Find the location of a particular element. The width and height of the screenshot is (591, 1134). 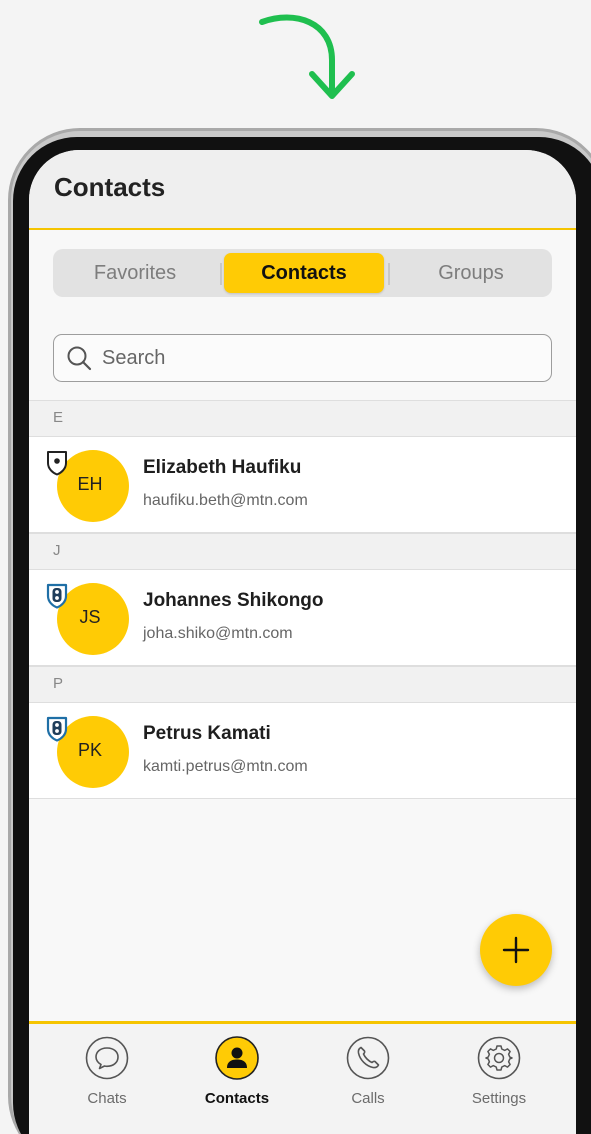

avatar-initials: JS is located at coordinates (90, 617).